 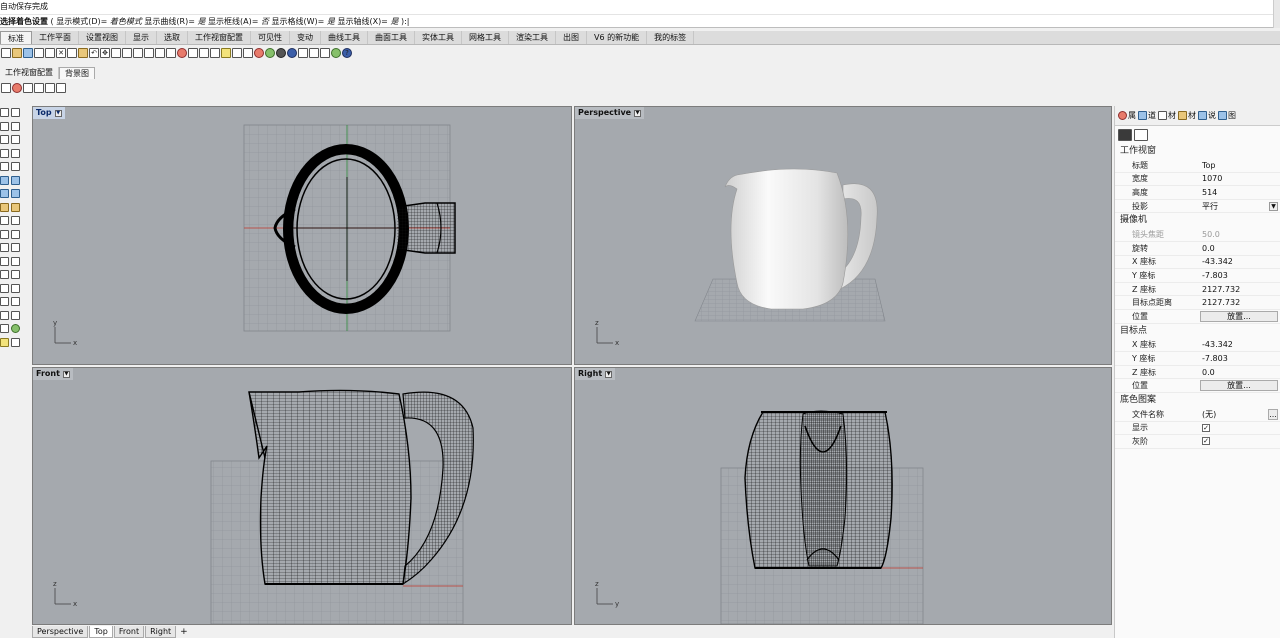 What do you see at coordinates (1240, 289) in the screenshot?
I see `camera-z-field: 2127.732` at bounding box center [1240, 289].